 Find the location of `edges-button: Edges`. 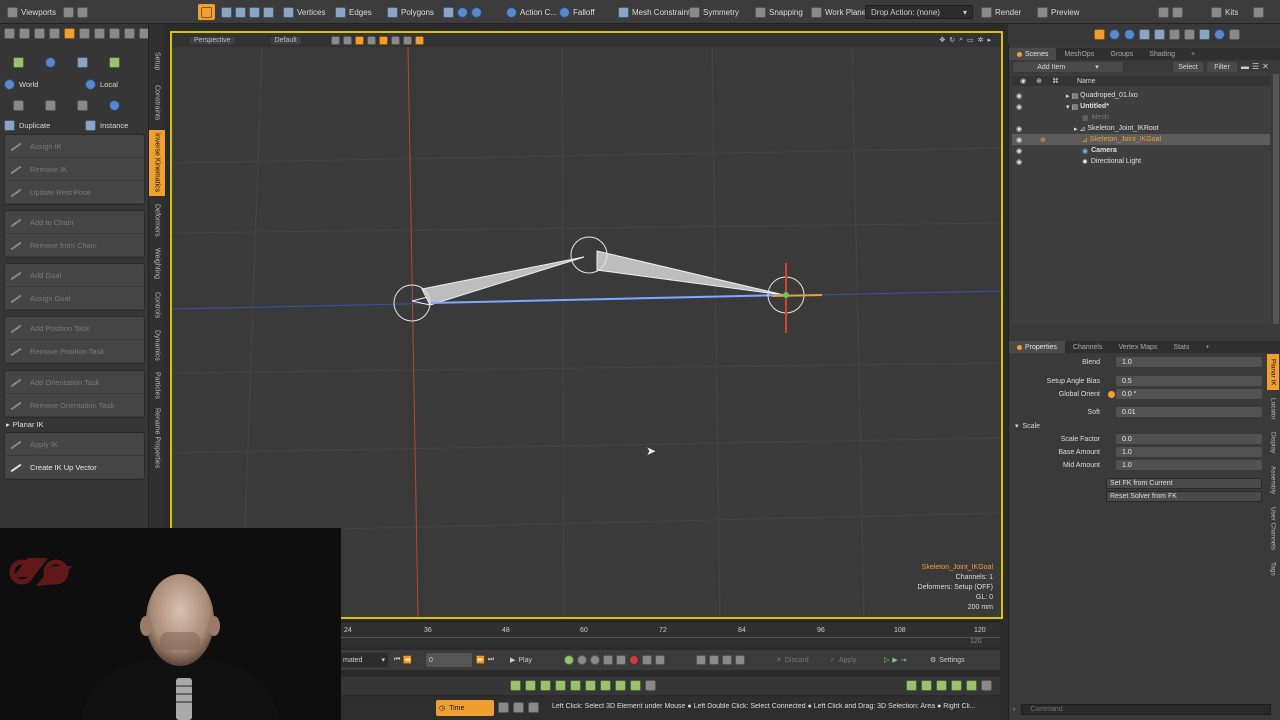

edges-button: Edges is located at coordinates (353, 12).